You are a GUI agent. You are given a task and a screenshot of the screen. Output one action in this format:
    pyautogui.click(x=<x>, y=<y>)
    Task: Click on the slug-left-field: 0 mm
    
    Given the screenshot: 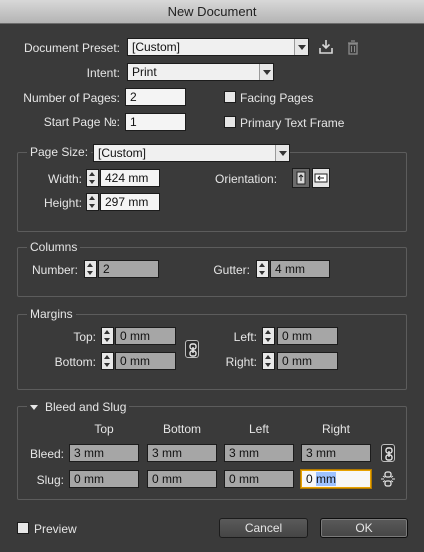 What is the action you would take?
    pyautogui.click(x=259, y=479)
    